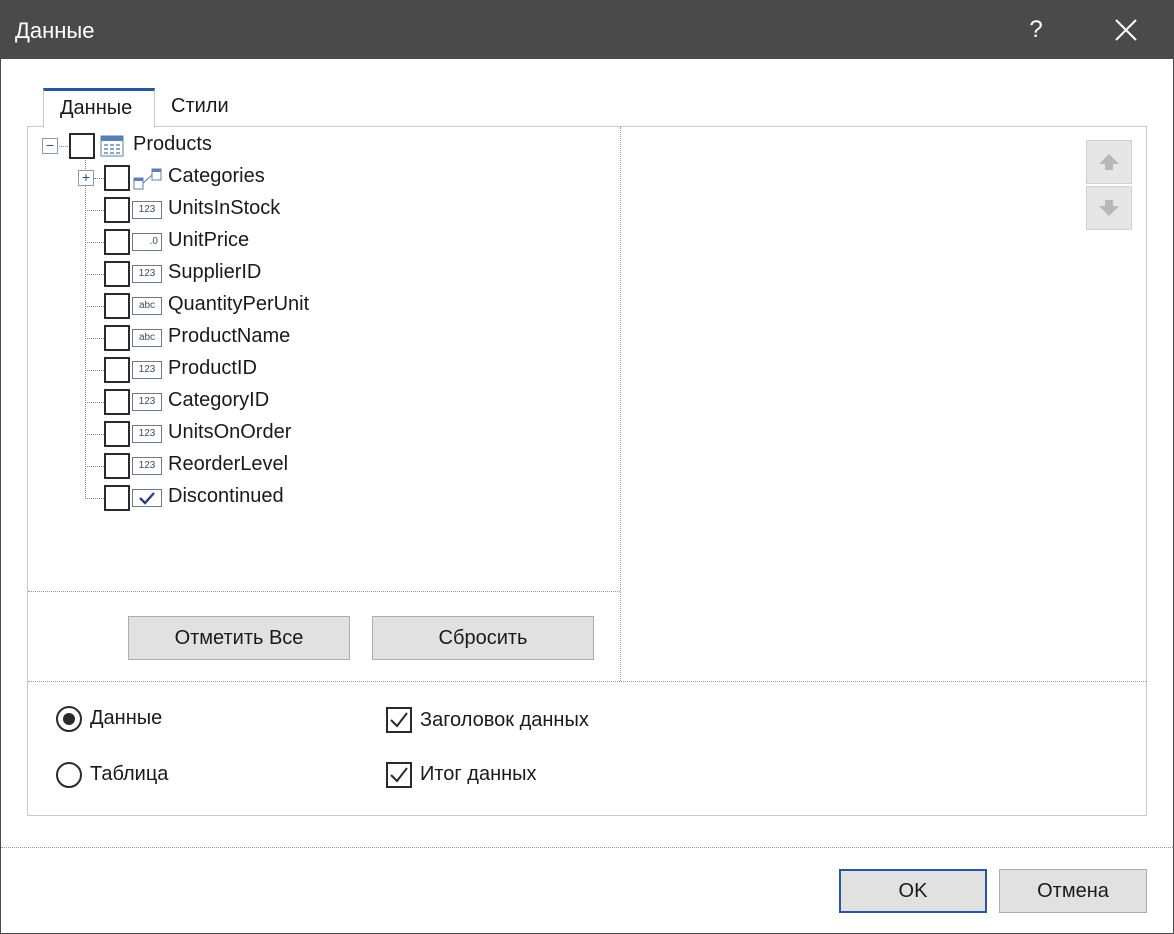 This screenshot has width=1174, height=934. I want to click on tree-node-label: Products, so click(172, 144).